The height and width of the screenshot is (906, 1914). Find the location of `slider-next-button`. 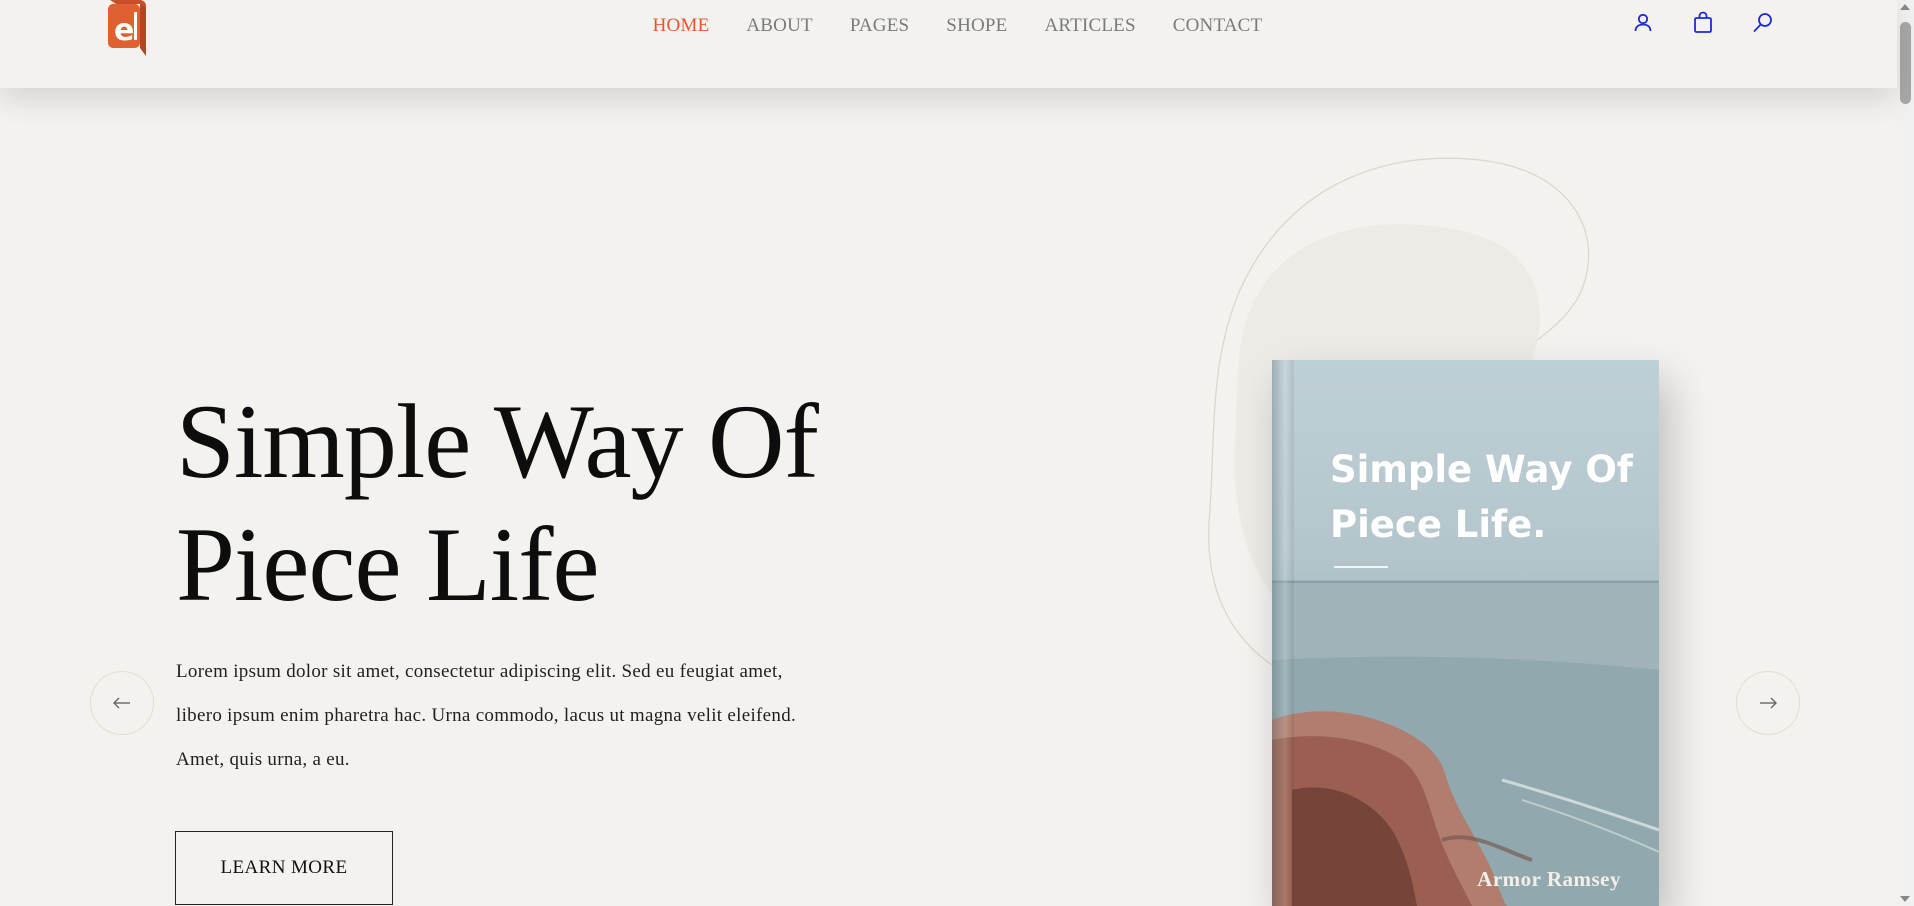

slider-next-button is located at coordinates (1768, 703).